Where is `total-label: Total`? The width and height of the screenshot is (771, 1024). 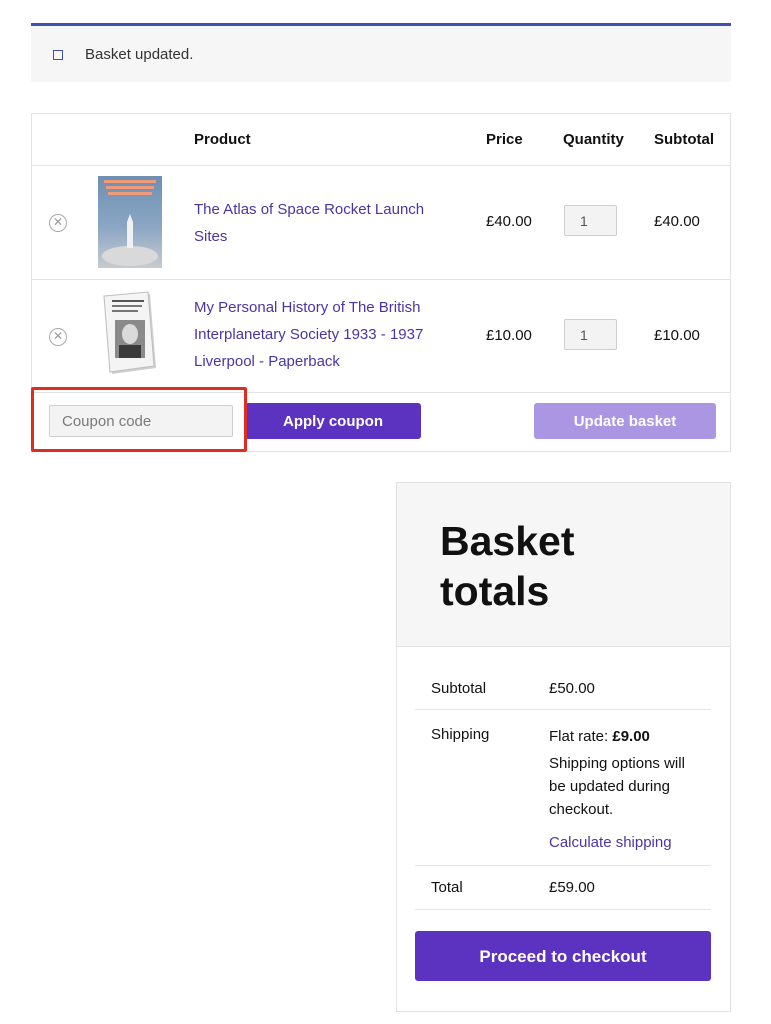
total-label: Total is located at coordinates (447, 887).